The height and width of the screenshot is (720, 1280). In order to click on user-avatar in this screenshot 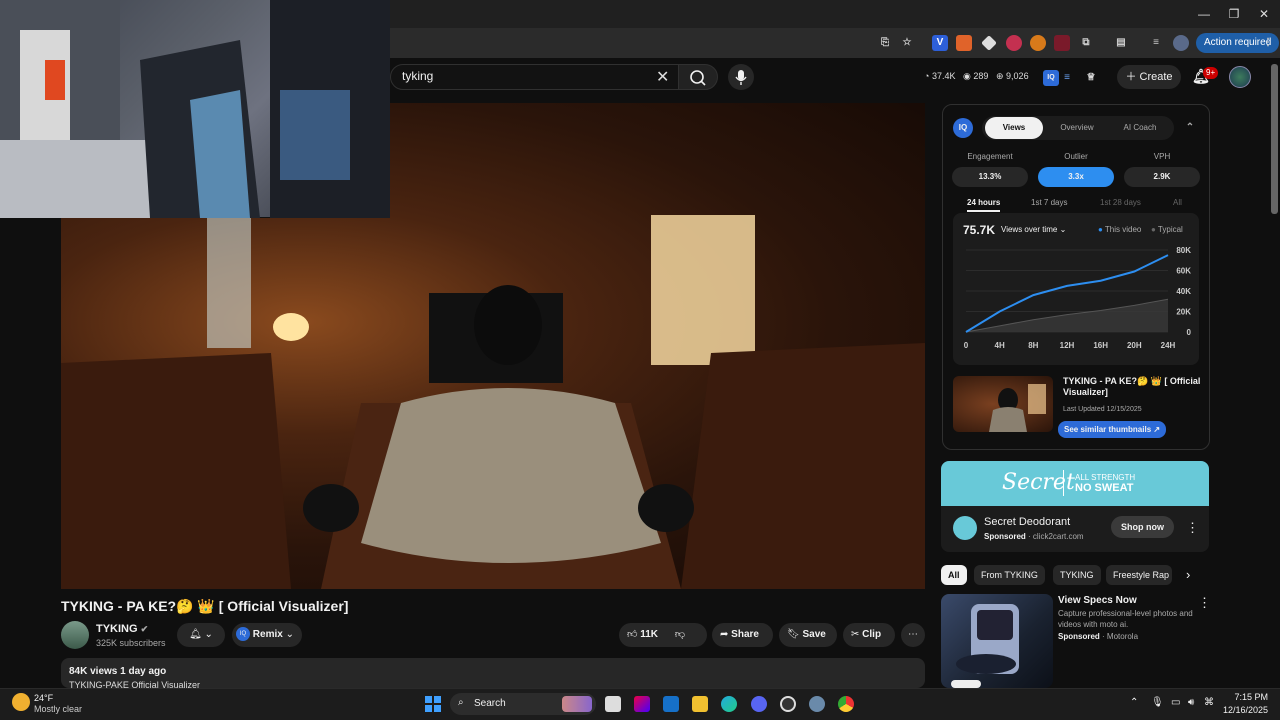, I will do `click(1240, 77)`.